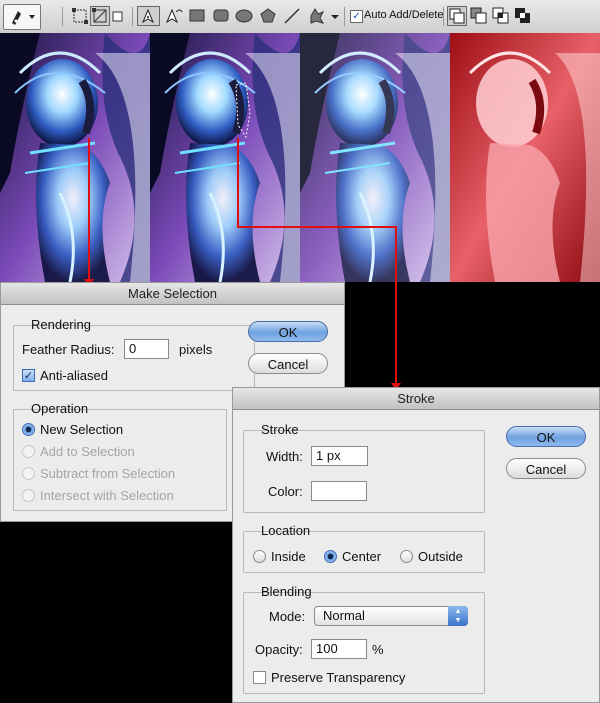 The width and height of the screenshot is (600, 703). I want to click on subtract-path-area-icon, so click(479, 16).